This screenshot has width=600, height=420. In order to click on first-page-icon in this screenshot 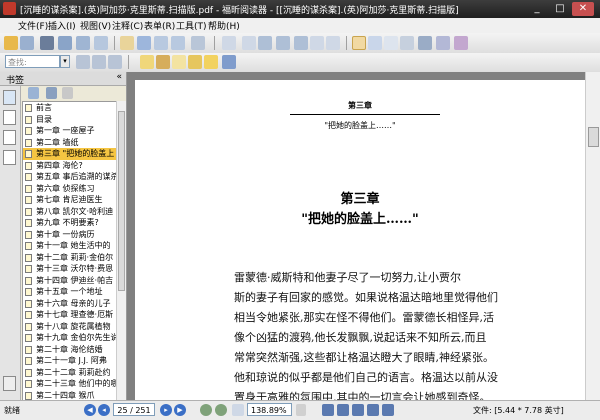, I will do `click(198, 43)`.